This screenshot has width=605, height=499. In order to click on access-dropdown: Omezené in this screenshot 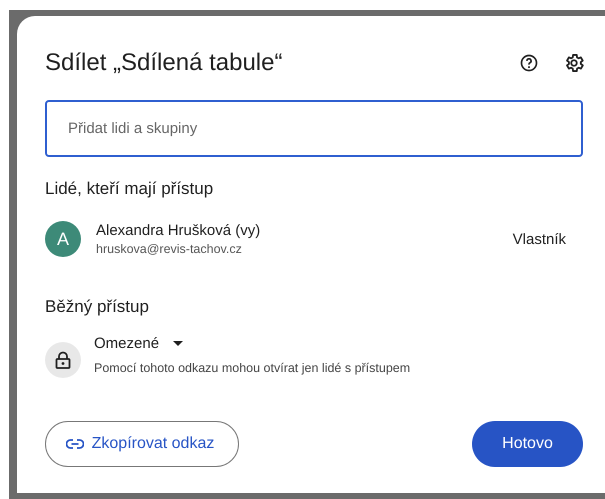, I will do `click(139, 343)`.